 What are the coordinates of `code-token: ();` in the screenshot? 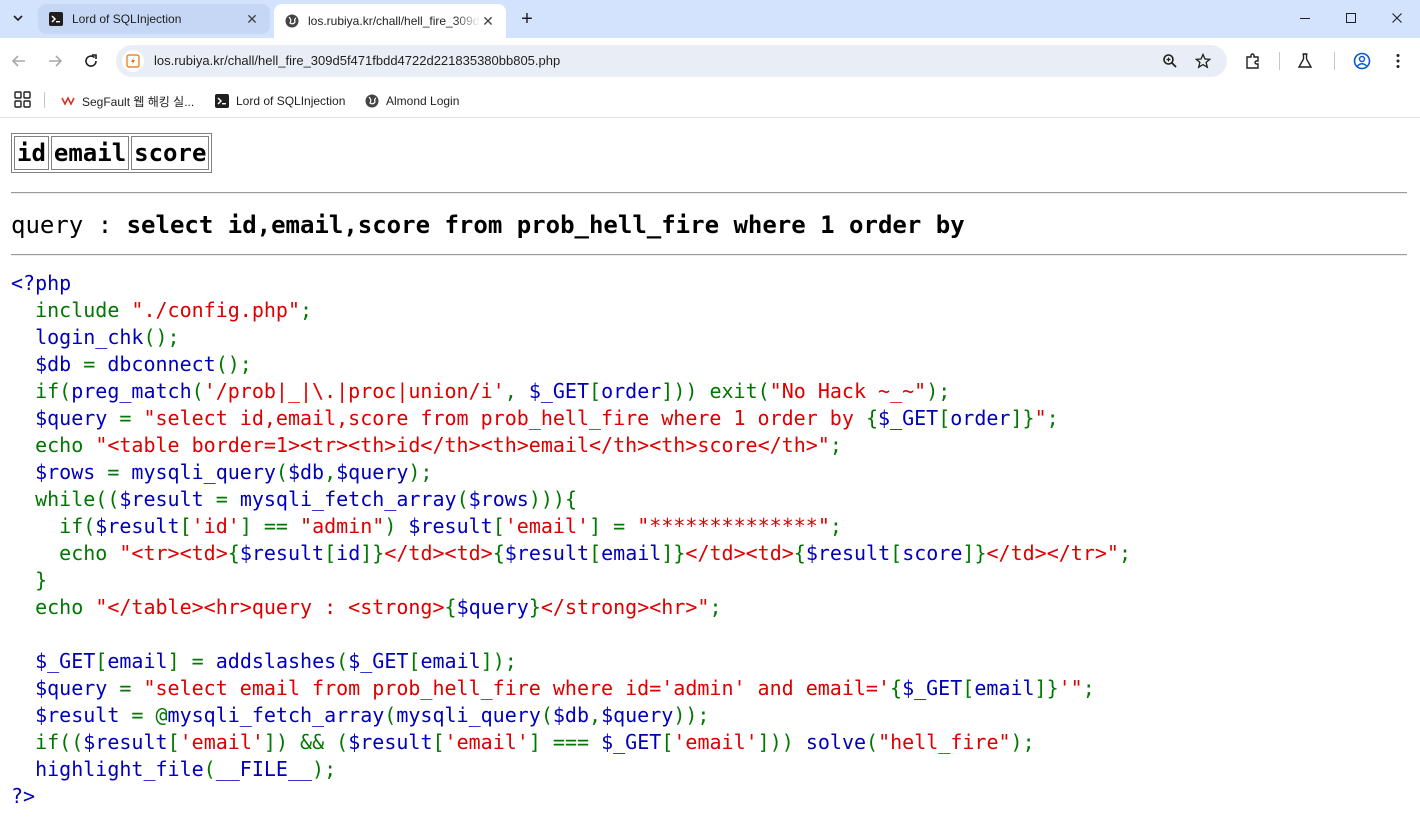 It's located at (161, 337).